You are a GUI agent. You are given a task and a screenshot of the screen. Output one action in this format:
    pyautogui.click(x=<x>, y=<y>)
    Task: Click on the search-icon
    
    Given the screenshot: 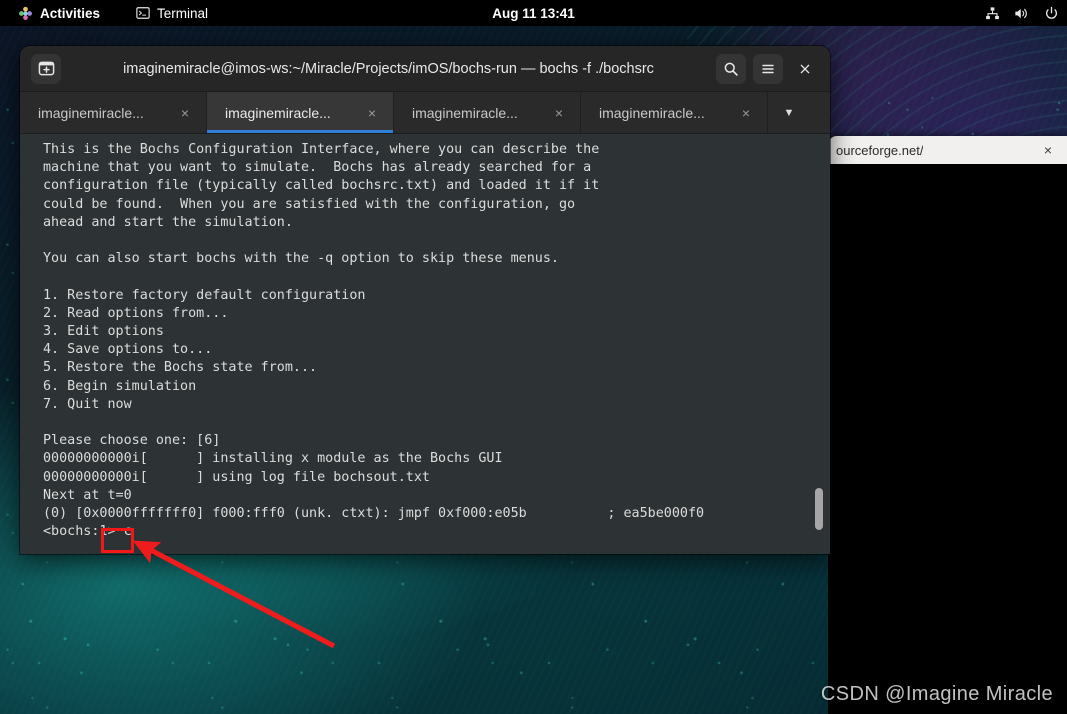 What is the action you would take?
    pyautogui.click(x=731, y=69)
    